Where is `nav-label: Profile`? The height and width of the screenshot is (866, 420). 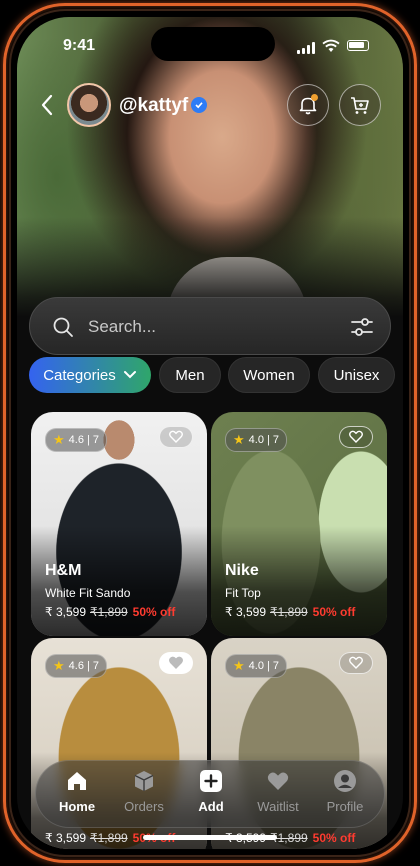
nav-label: Profile is located at coordinates (345, 806).